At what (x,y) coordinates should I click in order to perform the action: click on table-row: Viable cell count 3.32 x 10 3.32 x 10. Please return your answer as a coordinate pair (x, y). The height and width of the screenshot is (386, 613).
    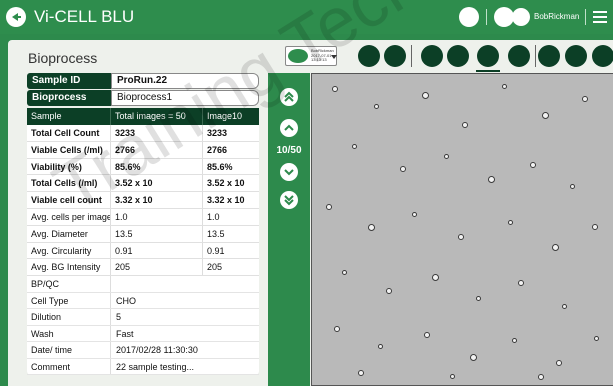
    Looking at the image, I should click on (143, 200).